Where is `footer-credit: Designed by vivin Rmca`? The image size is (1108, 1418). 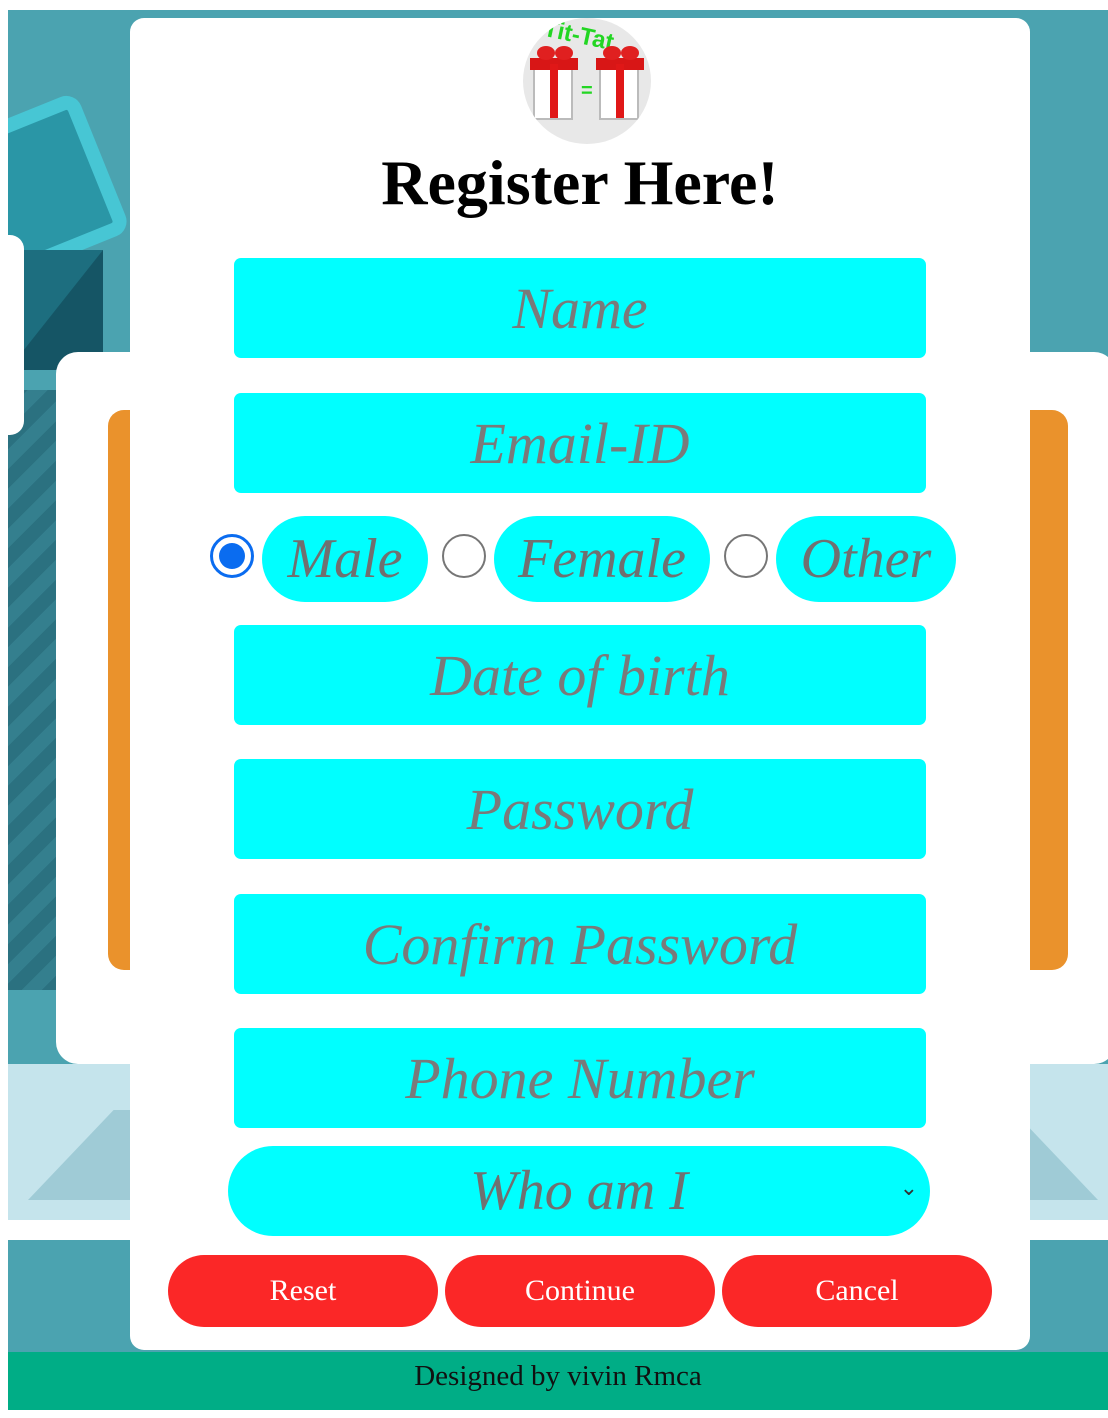 footer-credit: Designed by vivin Rmca is located at coordinates (558, 1376).